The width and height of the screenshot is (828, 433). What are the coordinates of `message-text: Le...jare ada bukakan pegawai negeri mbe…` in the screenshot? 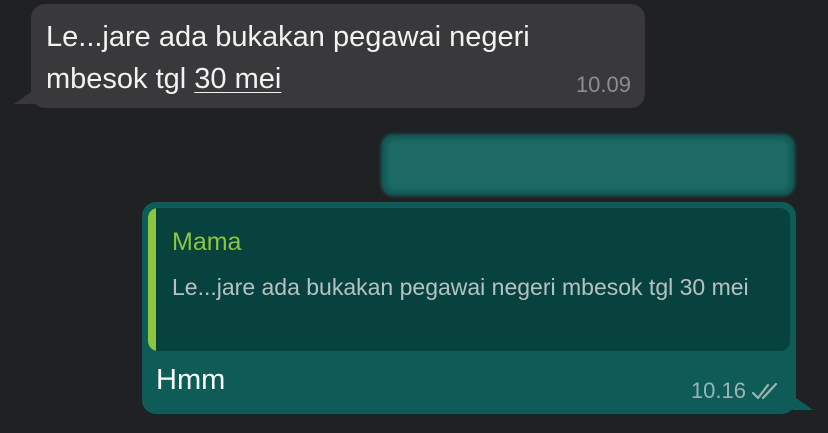 It's located at (326, 58).